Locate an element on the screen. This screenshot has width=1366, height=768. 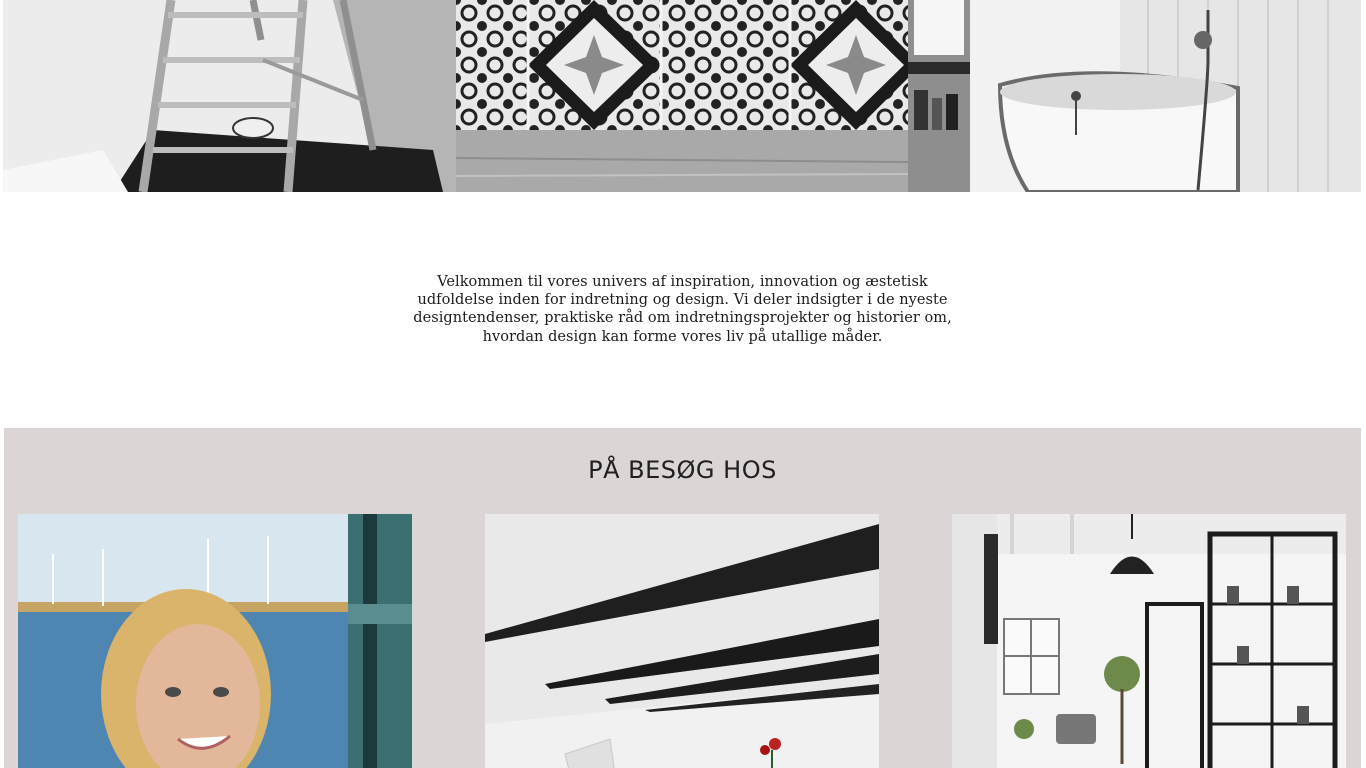
patterned-tiles-photo-icon is located at coordinates (682, 96).